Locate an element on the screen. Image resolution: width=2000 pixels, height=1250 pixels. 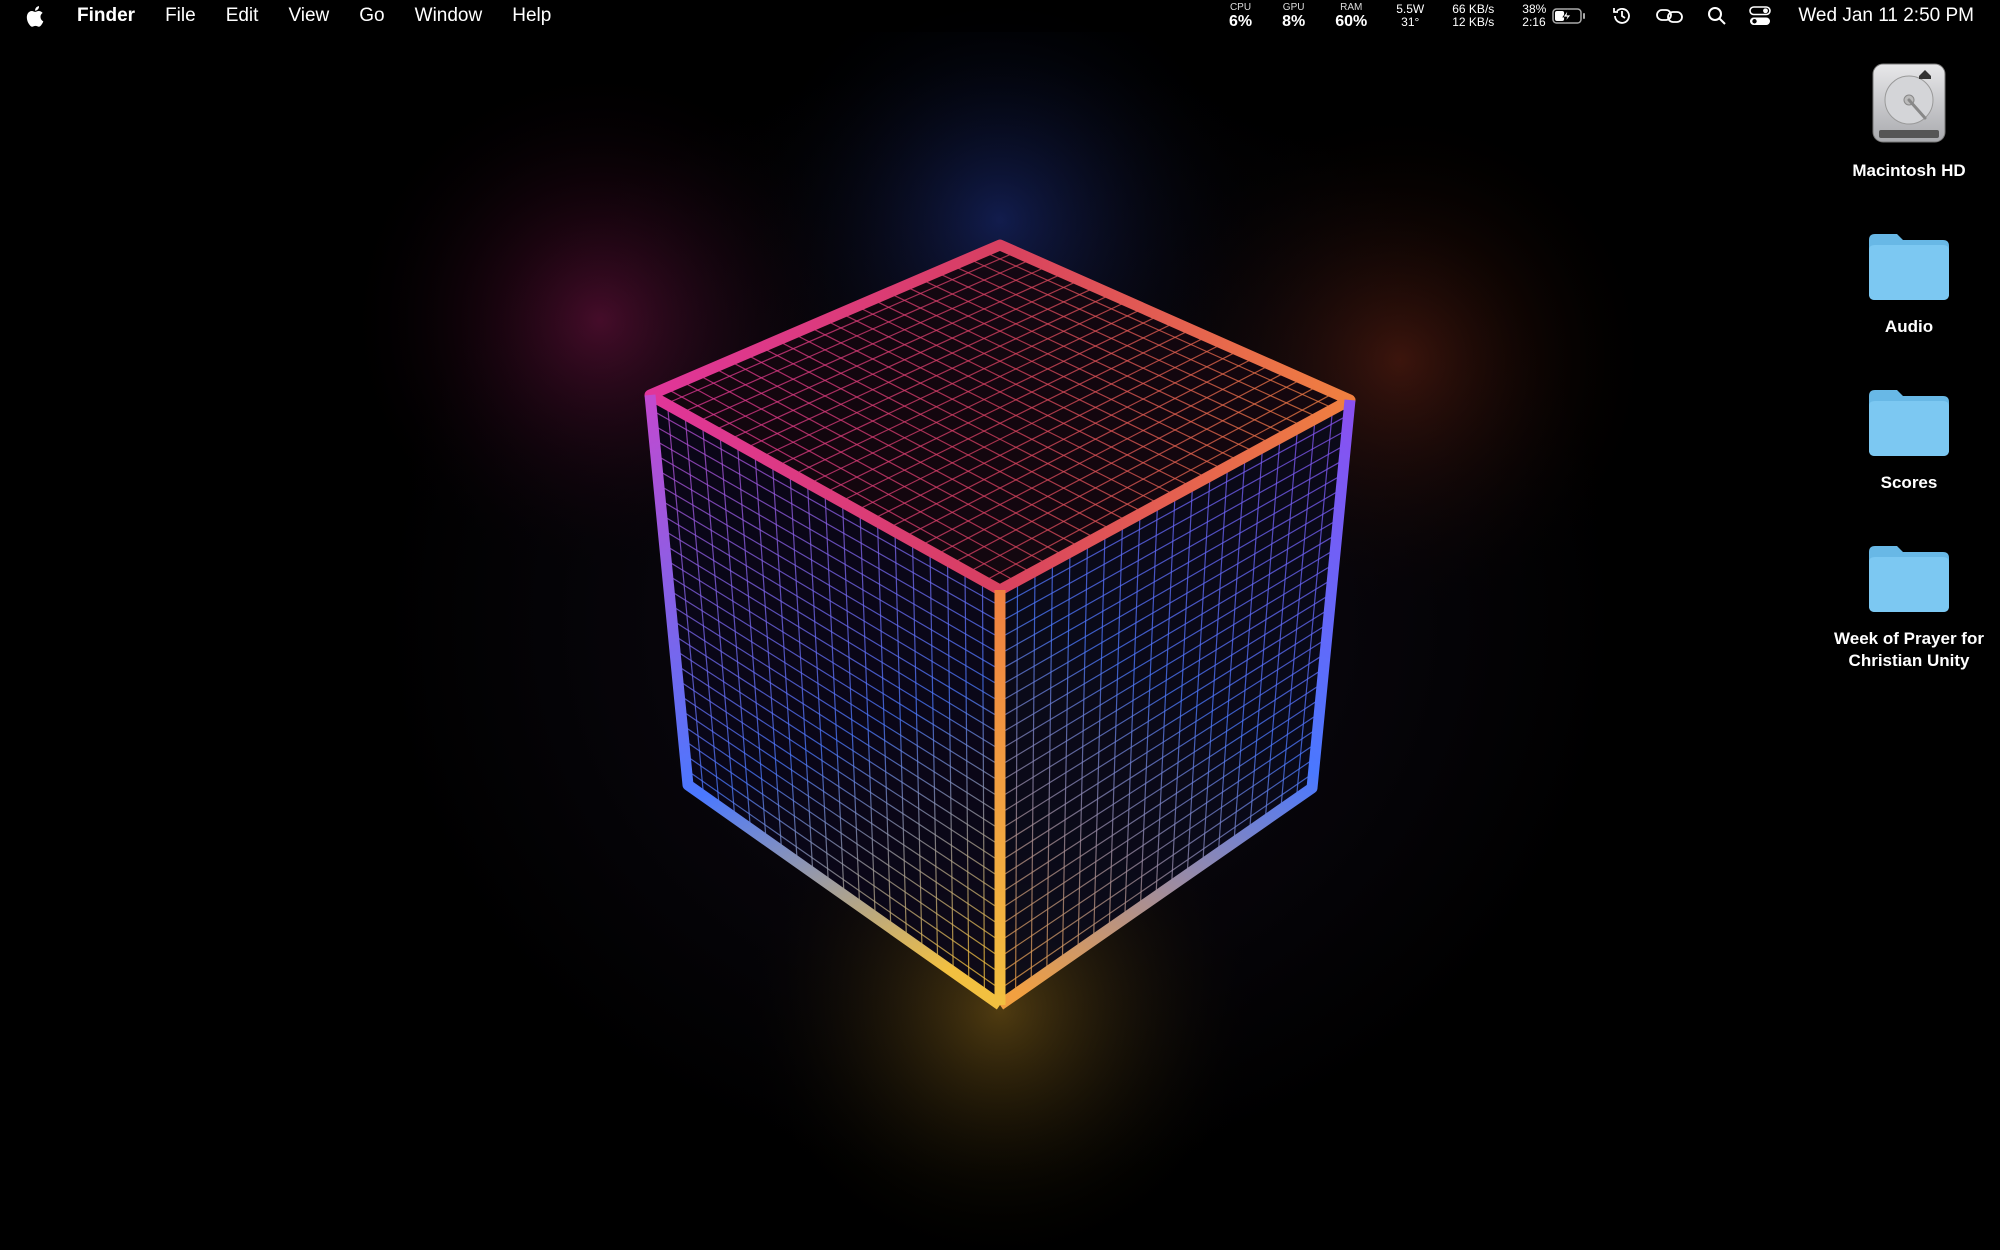
desktop-item-scores: Scores is located at coordinates (1909, 426).